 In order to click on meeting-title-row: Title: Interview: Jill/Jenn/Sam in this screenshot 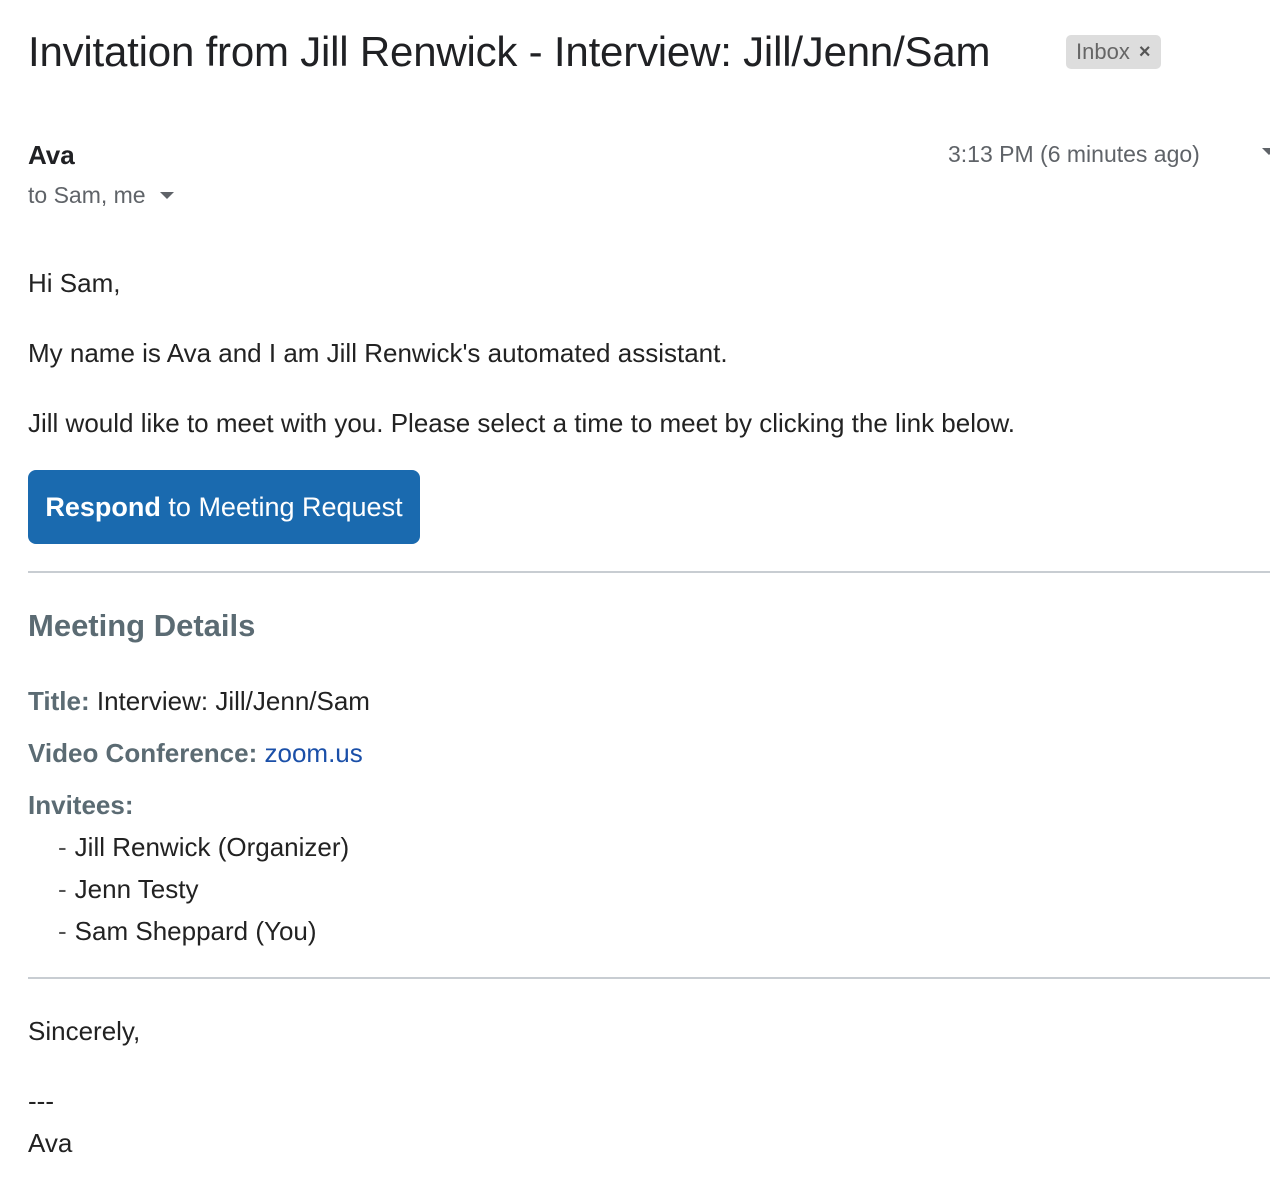, I will do `click(199, 701)`.